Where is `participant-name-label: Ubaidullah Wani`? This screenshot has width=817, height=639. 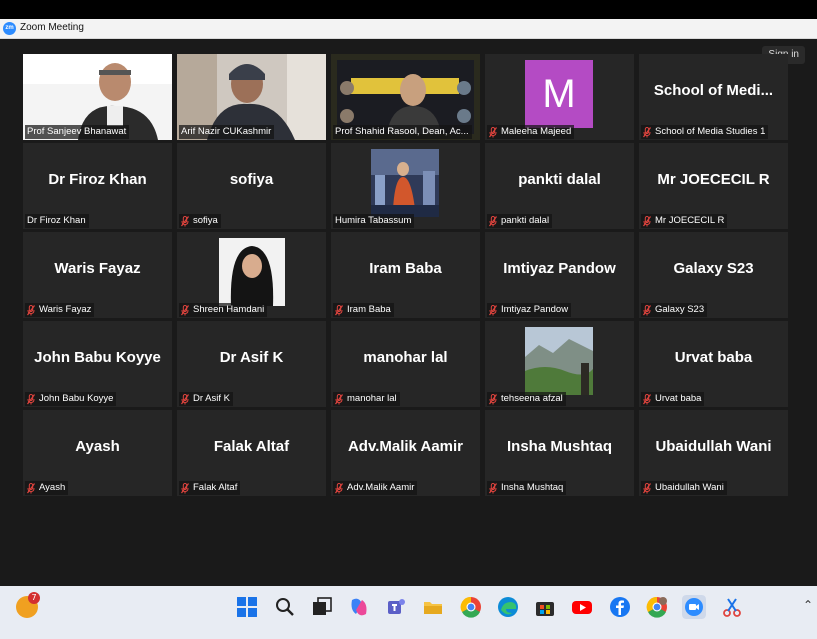
participant-name-label: Ubaidullah Wani is located at coordinates (684, 488).